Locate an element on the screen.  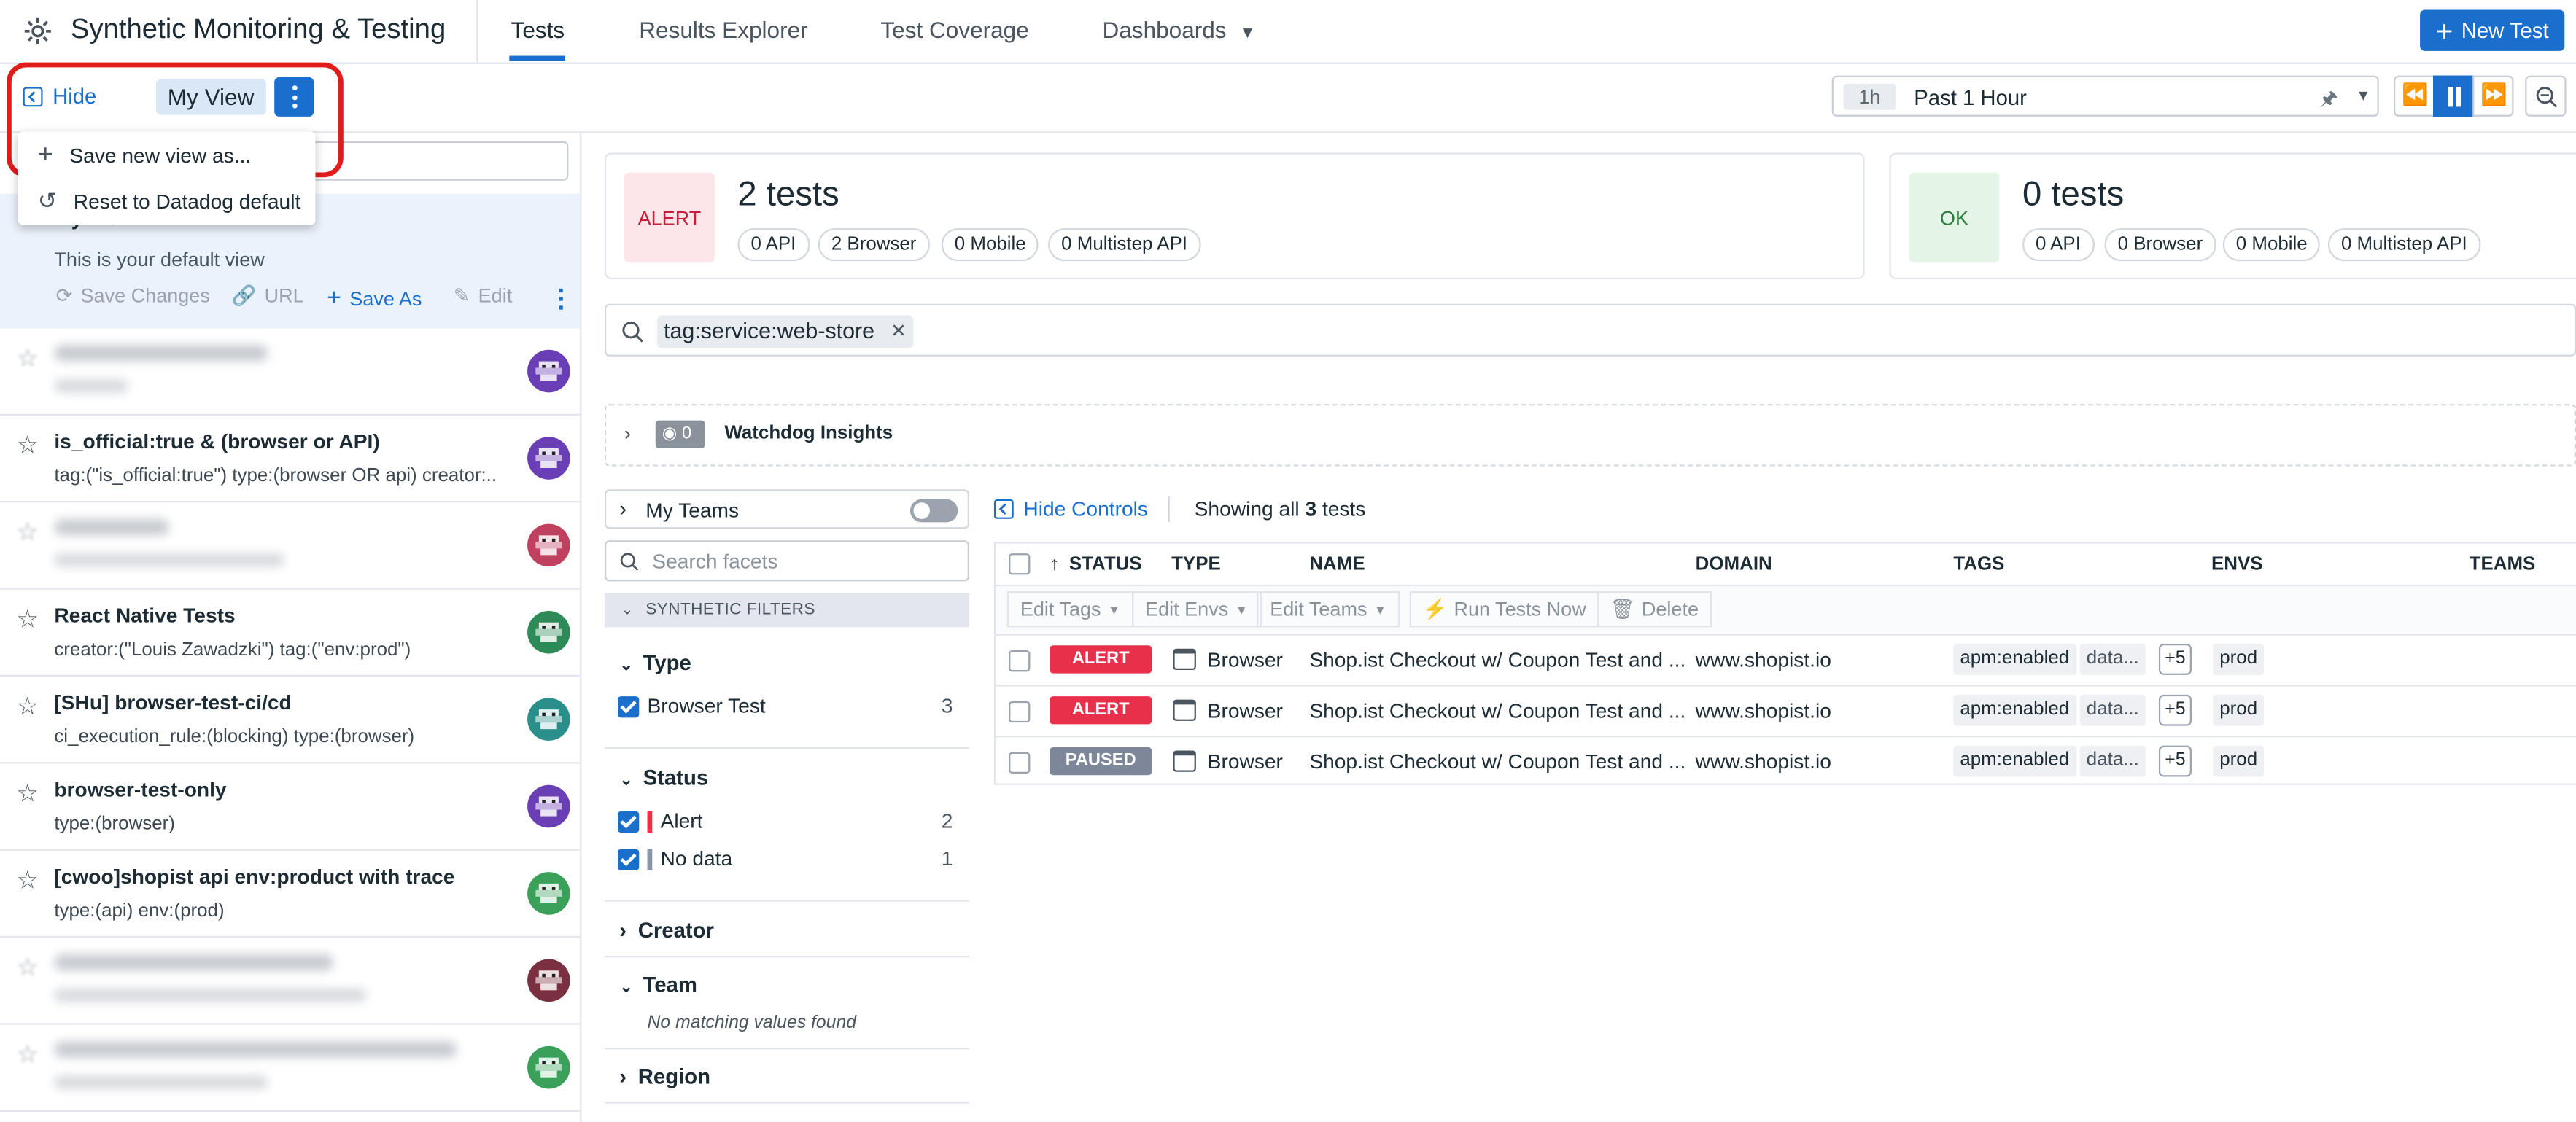
tab-dashboards: Dashboards ▼ is located at coordinates (1179, 30).